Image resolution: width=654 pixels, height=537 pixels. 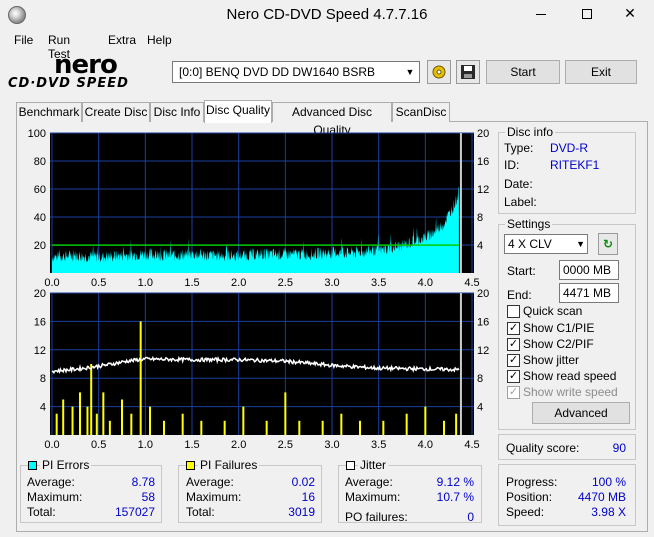 I want to click on chart-1-x-tick-label: 3.5, so click(x=378, y=445).